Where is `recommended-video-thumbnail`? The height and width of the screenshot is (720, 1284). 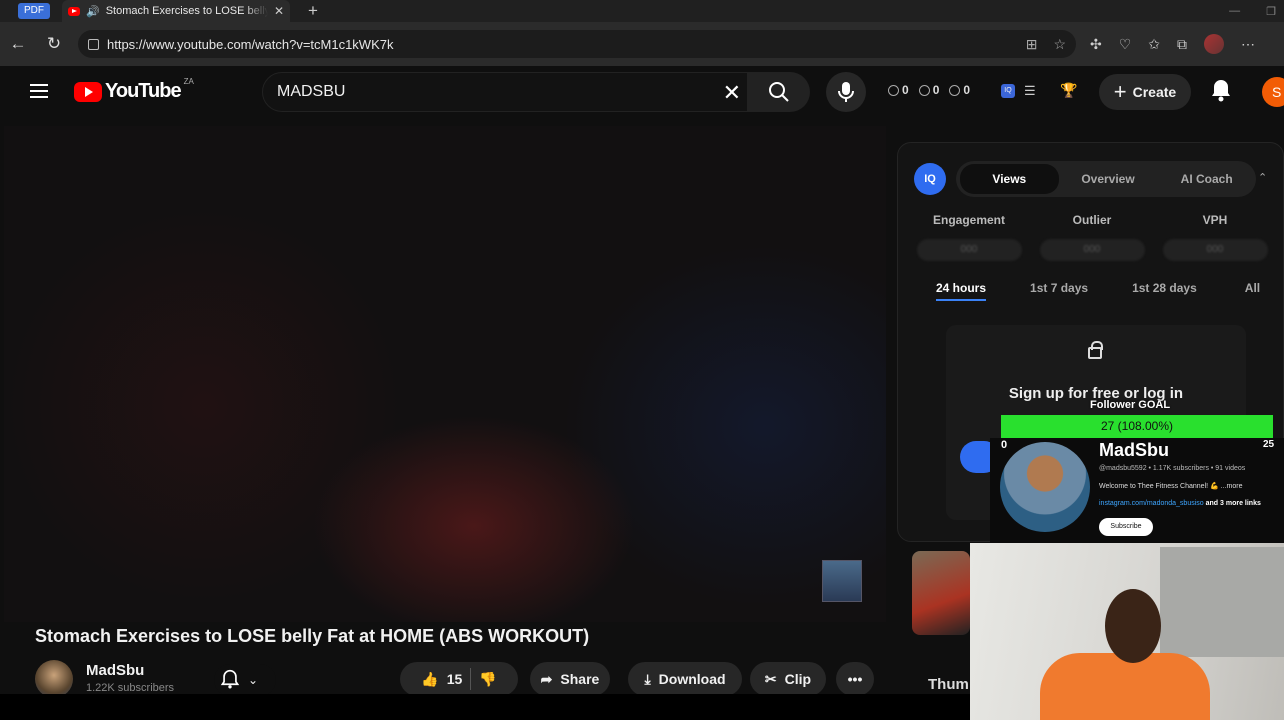 recommended-video-thumbnail is located at coordinates (941, 593).